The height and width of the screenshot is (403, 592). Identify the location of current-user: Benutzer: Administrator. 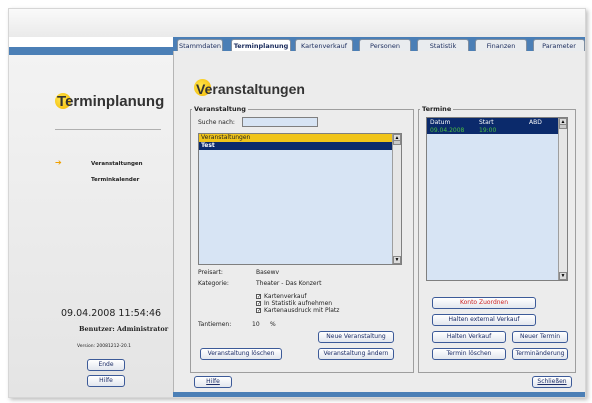
(124, 329).